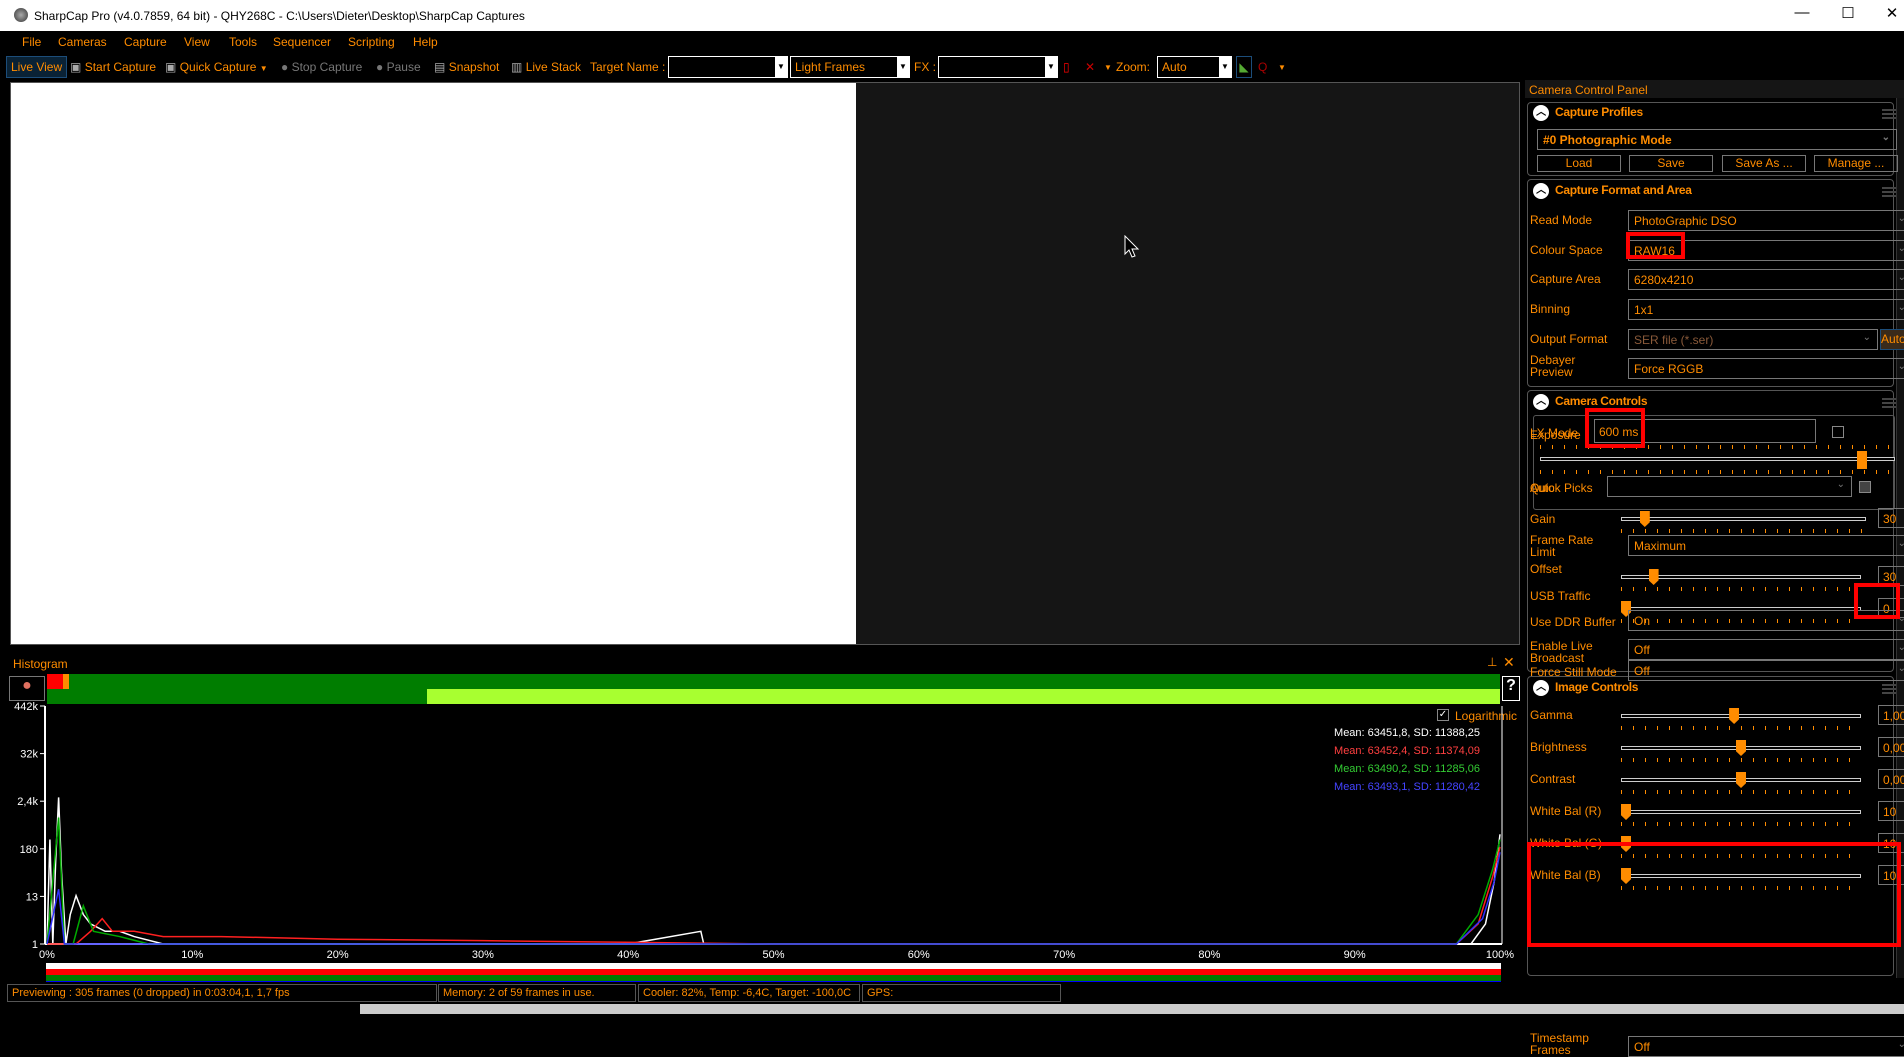 The width and height of the screenshot is (1904, 1057). What do you see at coordinates (145, 42) in the screenshot?
I see `menu-capture: Capture` at bounding box center [145, 42].